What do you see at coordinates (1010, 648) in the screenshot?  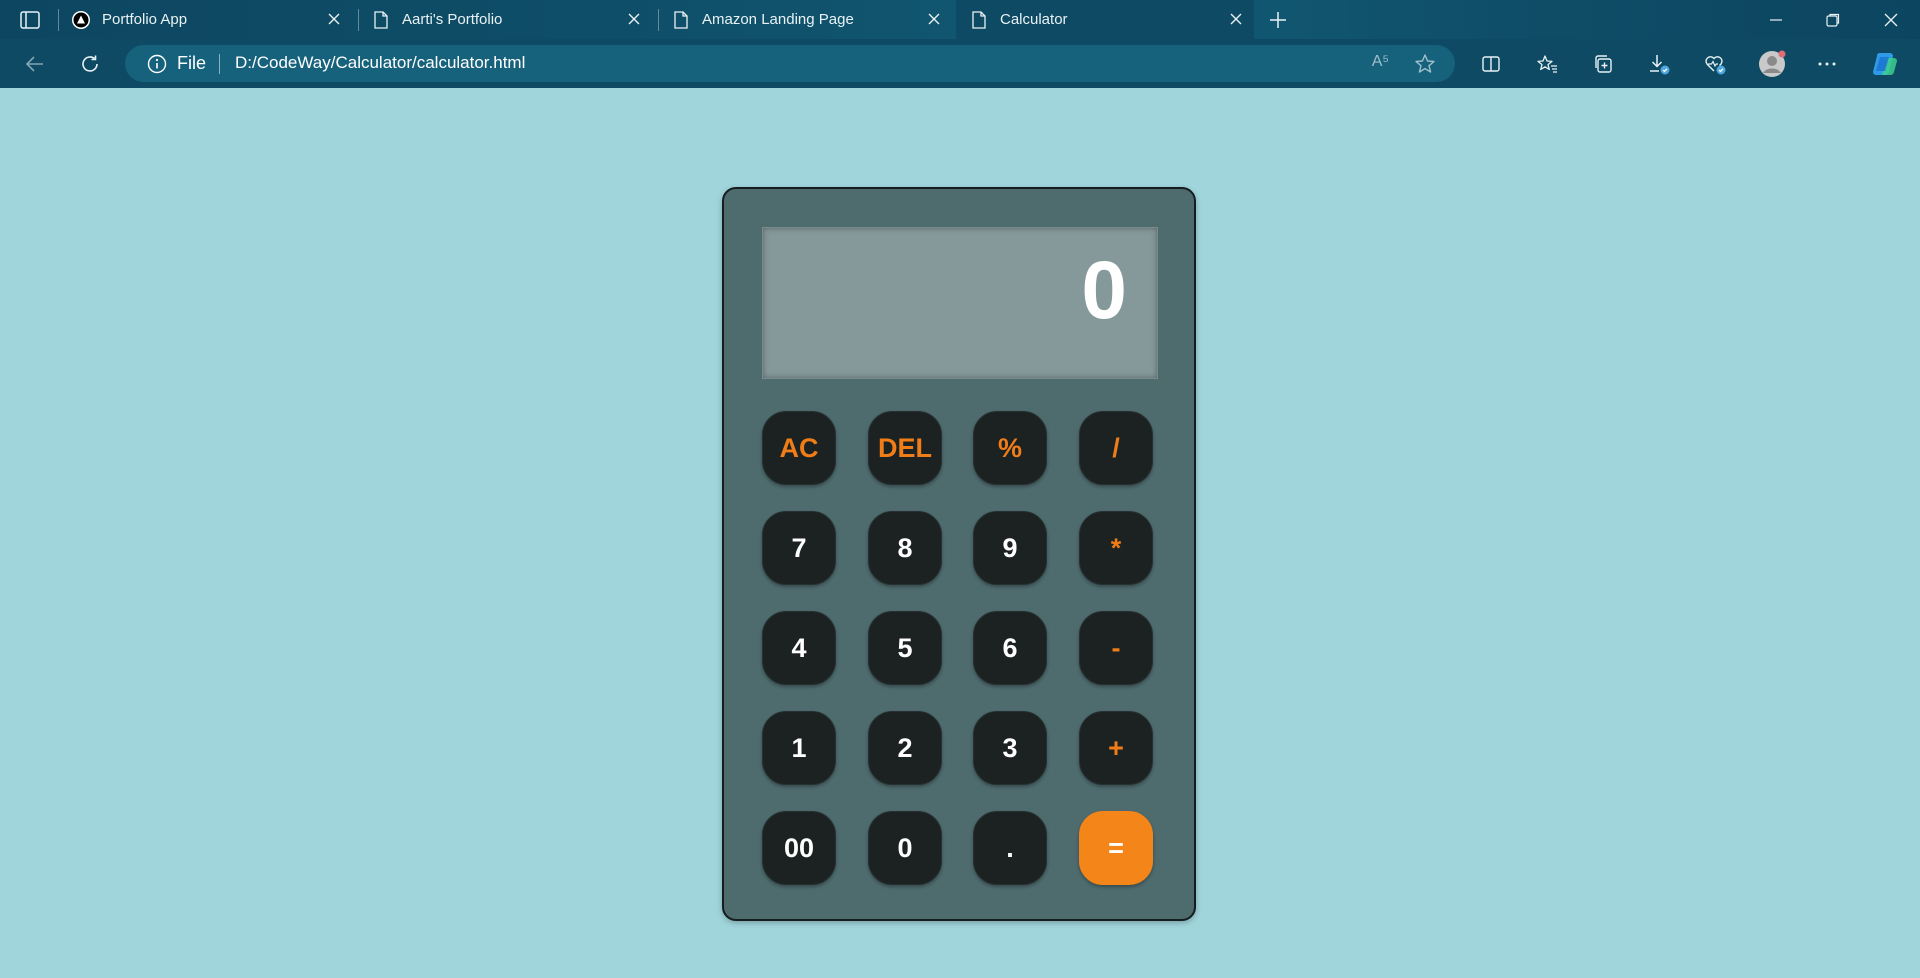 I see `key-digit-6-button: 6` at bounding box center [1010, 648].